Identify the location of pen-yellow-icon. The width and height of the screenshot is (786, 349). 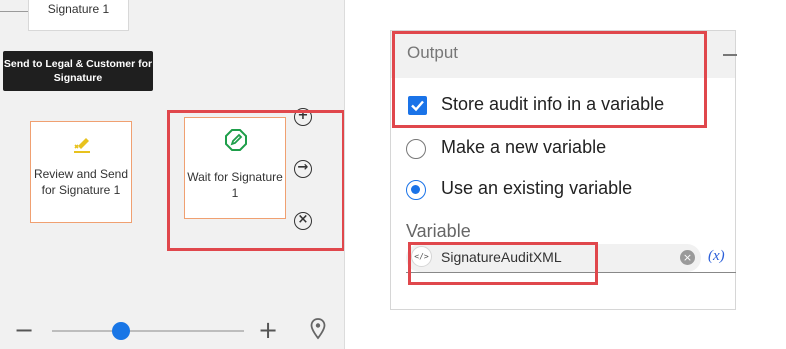
(82, 145).